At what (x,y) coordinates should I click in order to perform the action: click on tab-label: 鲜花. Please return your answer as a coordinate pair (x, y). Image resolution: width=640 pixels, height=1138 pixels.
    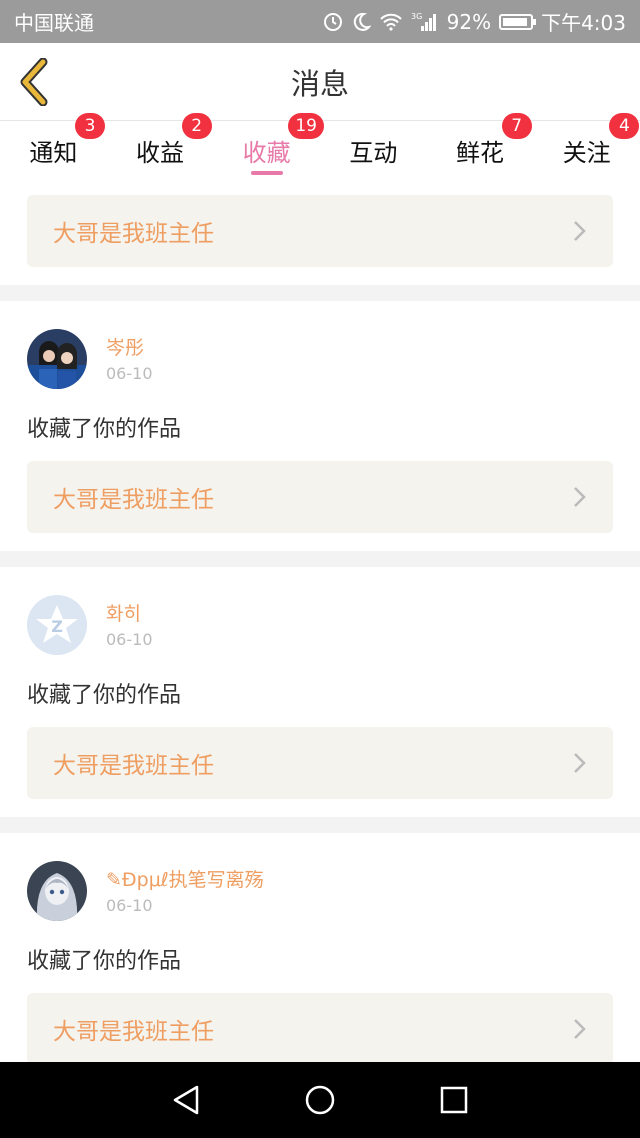
    Looking at the image, I should click on (480, 152).